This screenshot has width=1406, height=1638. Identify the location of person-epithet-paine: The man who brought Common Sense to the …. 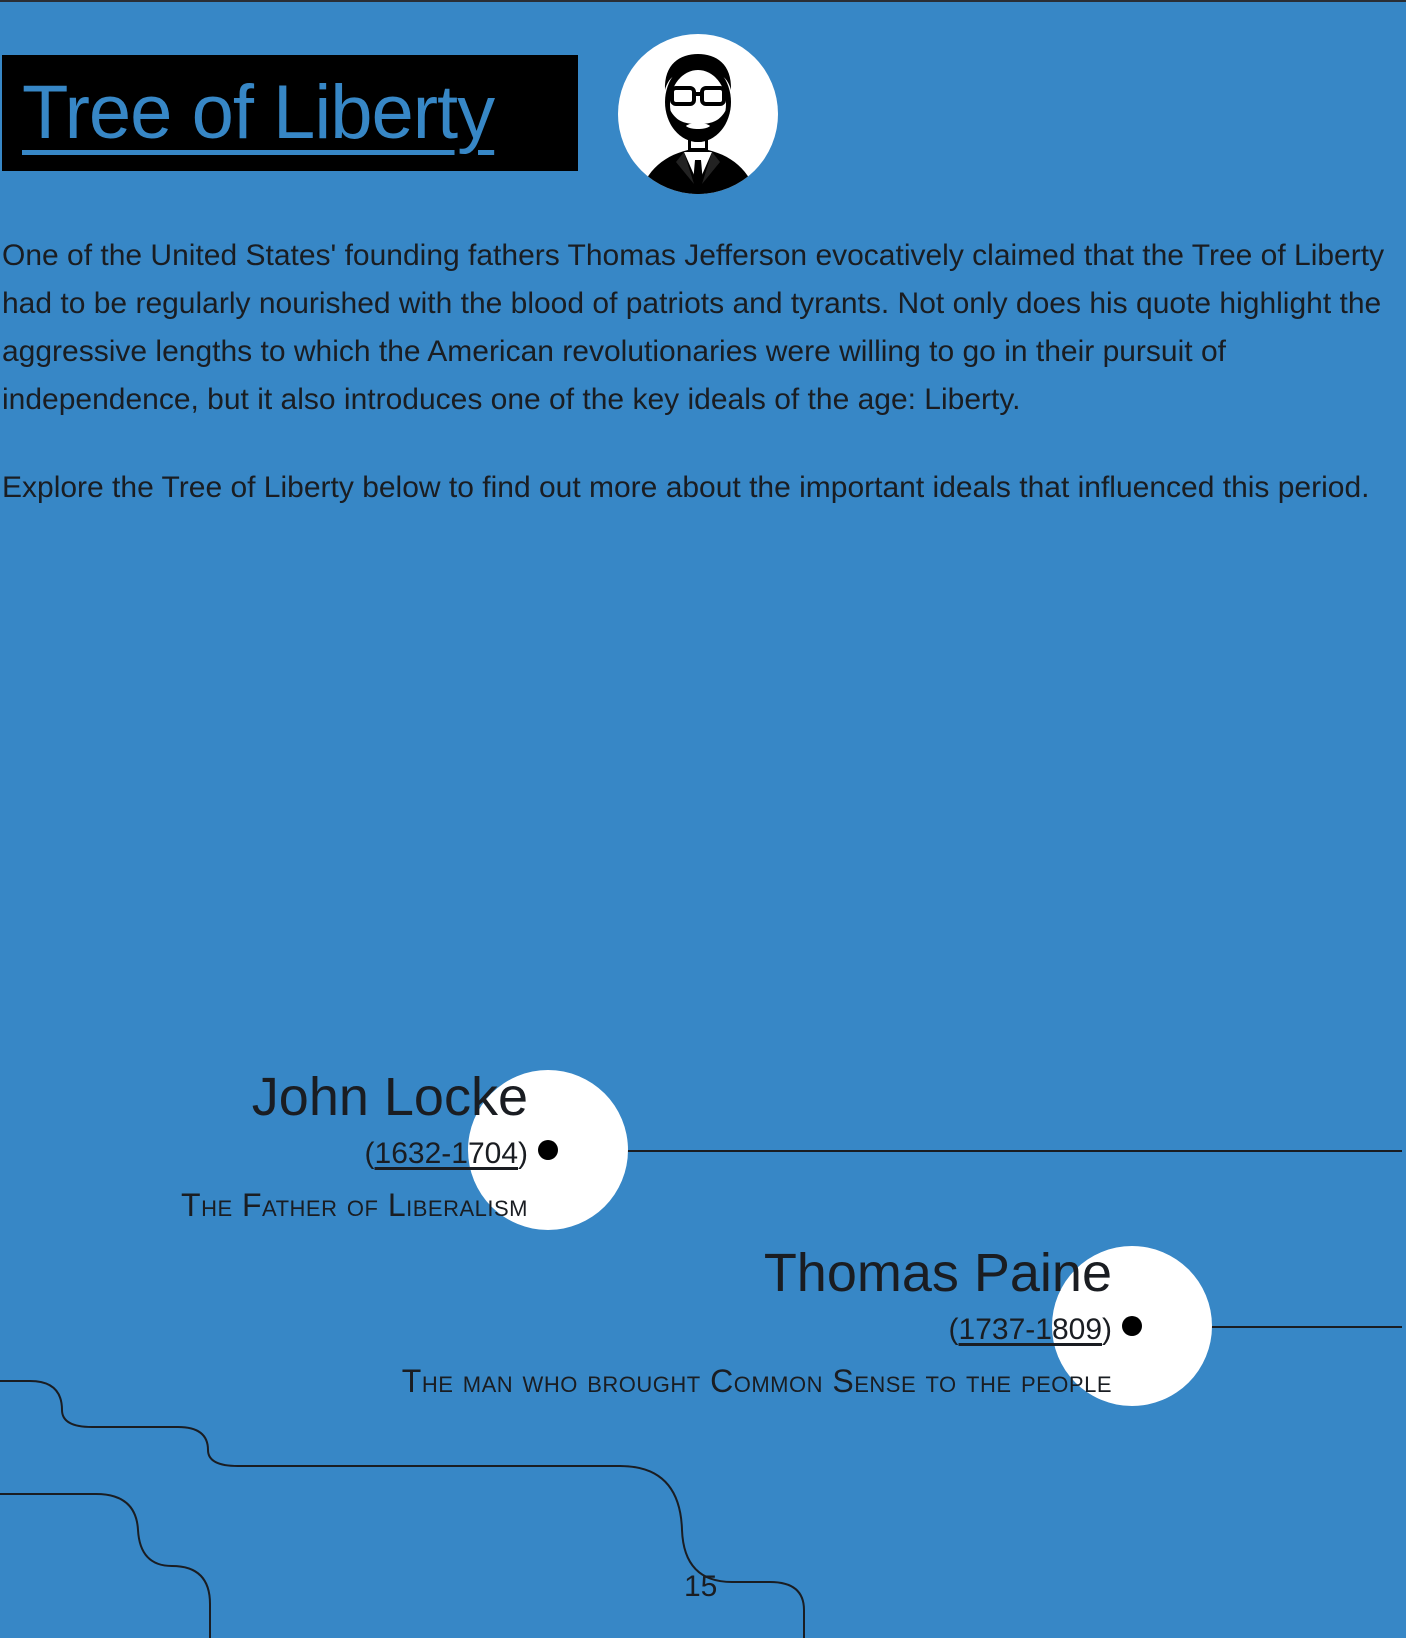
(756, 1381).